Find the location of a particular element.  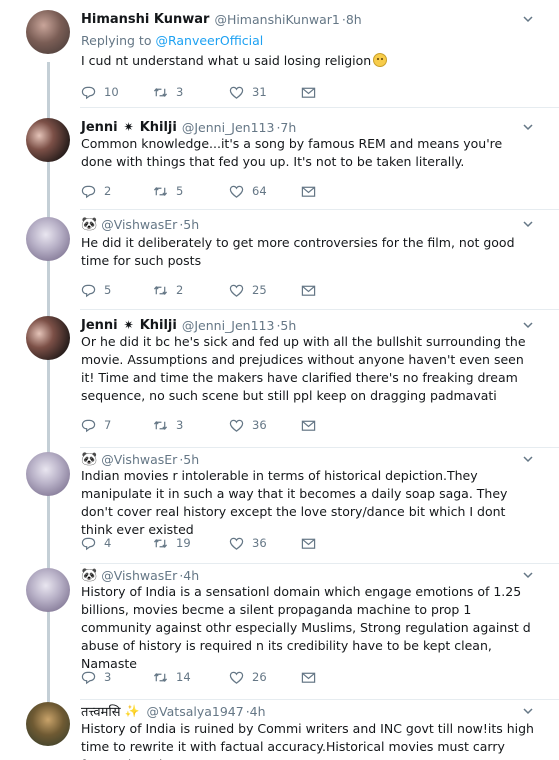

retweet-count: 5 is located at coordinates (180, 191).